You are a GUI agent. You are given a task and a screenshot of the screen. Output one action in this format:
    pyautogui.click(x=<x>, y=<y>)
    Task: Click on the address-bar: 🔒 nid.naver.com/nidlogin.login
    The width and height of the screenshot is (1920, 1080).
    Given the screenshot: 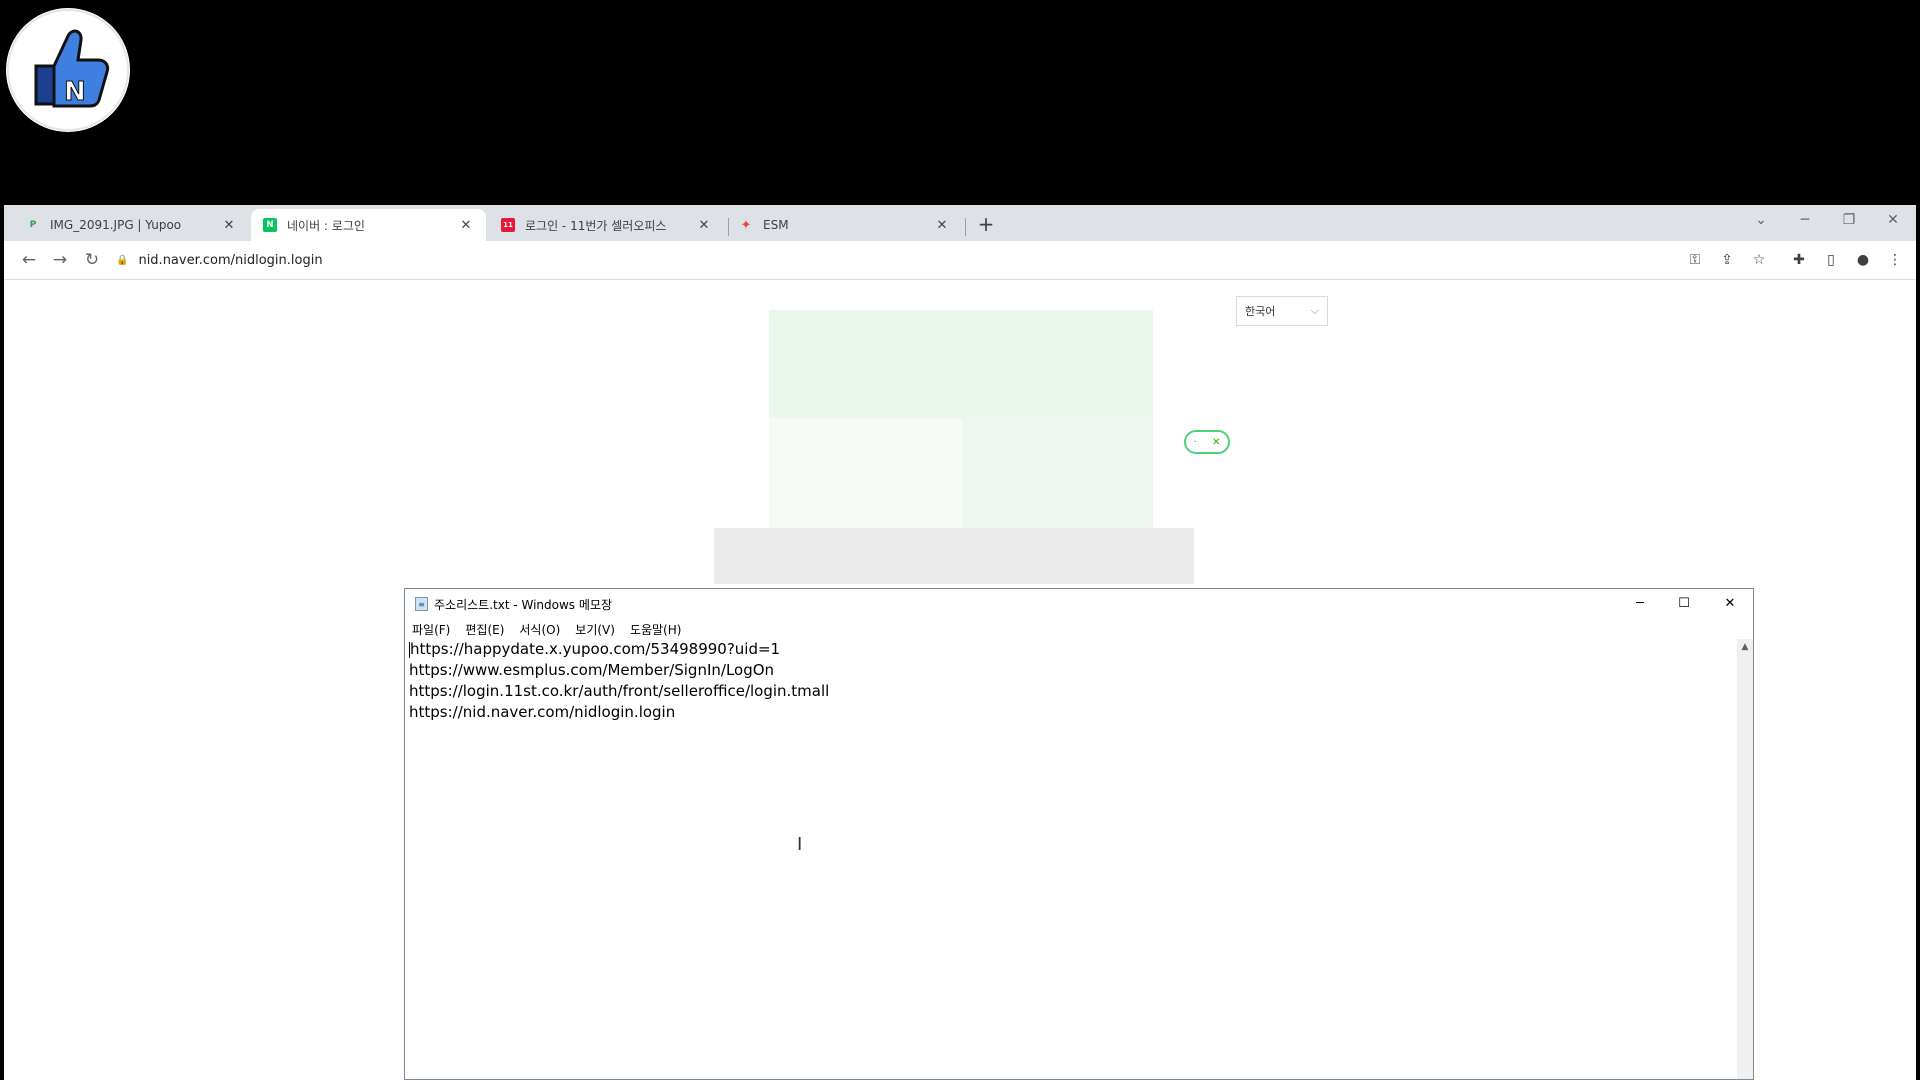 What is the action you would take?
    pyautogui.click(x=896, y=260)
    